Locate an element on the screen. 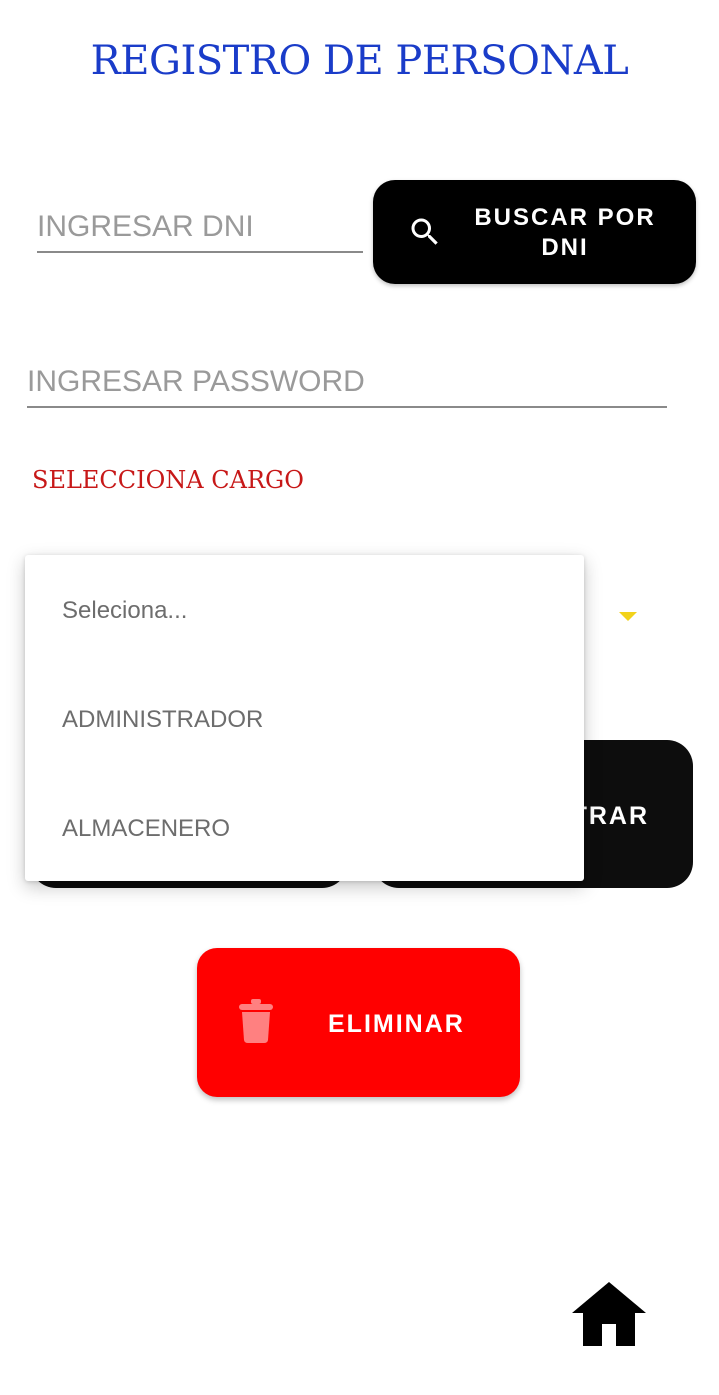 This screenshot has width=719, height=1395. delete-button: ELIMINAR is located at coordinates (358, 1022).